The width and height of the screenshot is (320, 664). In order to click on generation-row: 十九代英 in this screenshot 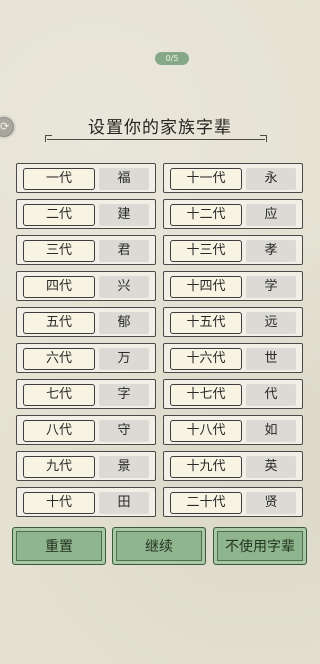, I will do `click(233, 466)`.